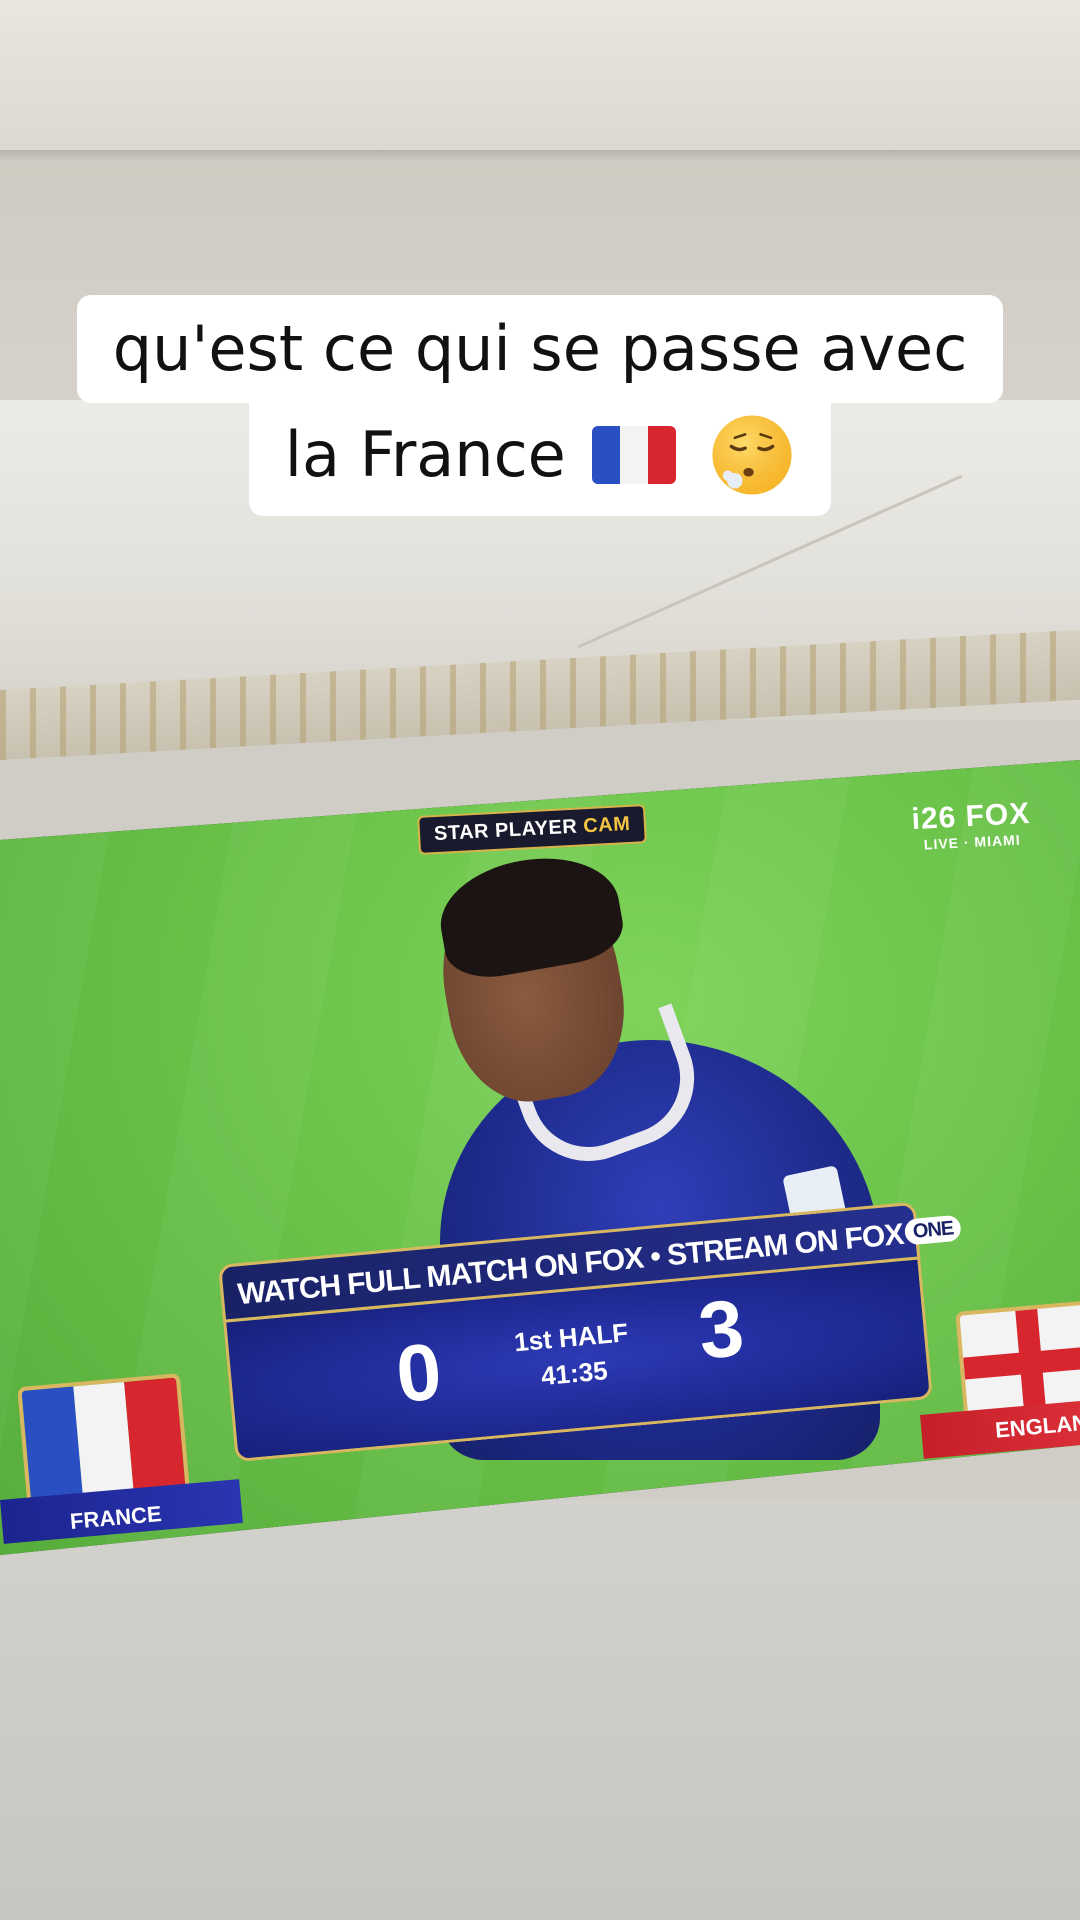 The image size is (1080, 1920). What do you see at coordinates (971, 825) in the screenshot?
I see `channel-logo: i26 FOX LIVE · MIAMI` at bounding box center [971, 825].